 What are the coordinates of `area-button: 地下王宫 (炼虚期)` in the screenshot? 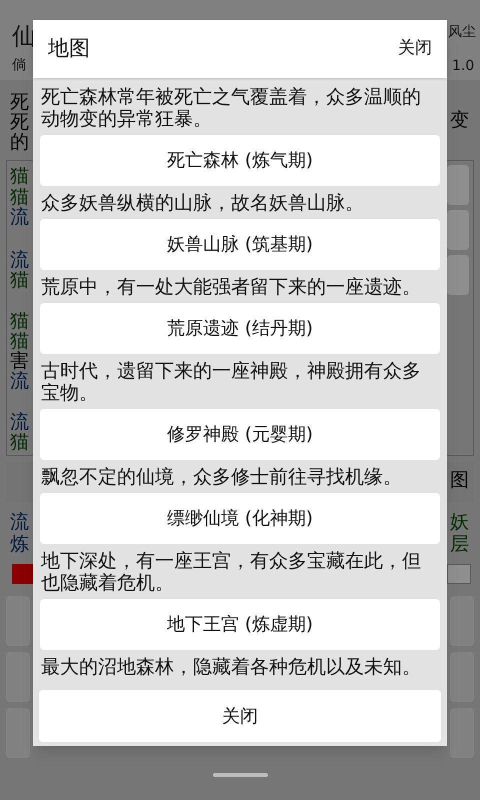 It's located at (240, 624).